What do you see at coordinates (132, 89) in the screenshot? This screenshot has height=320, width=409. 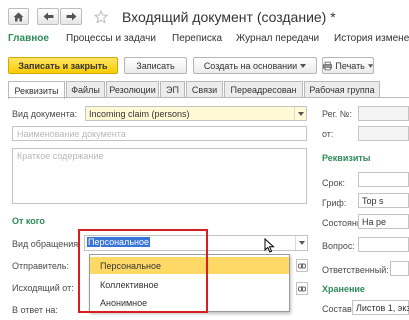 I see `tab-resolutions: Резолюции` at bounding box center [132, 89].